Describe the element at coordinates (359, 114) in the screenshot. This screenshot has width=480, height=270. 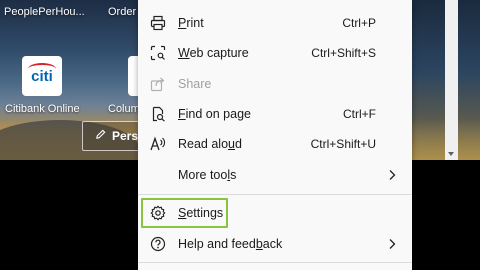
I see `shortcut-text: Ctrl+F` at that location.